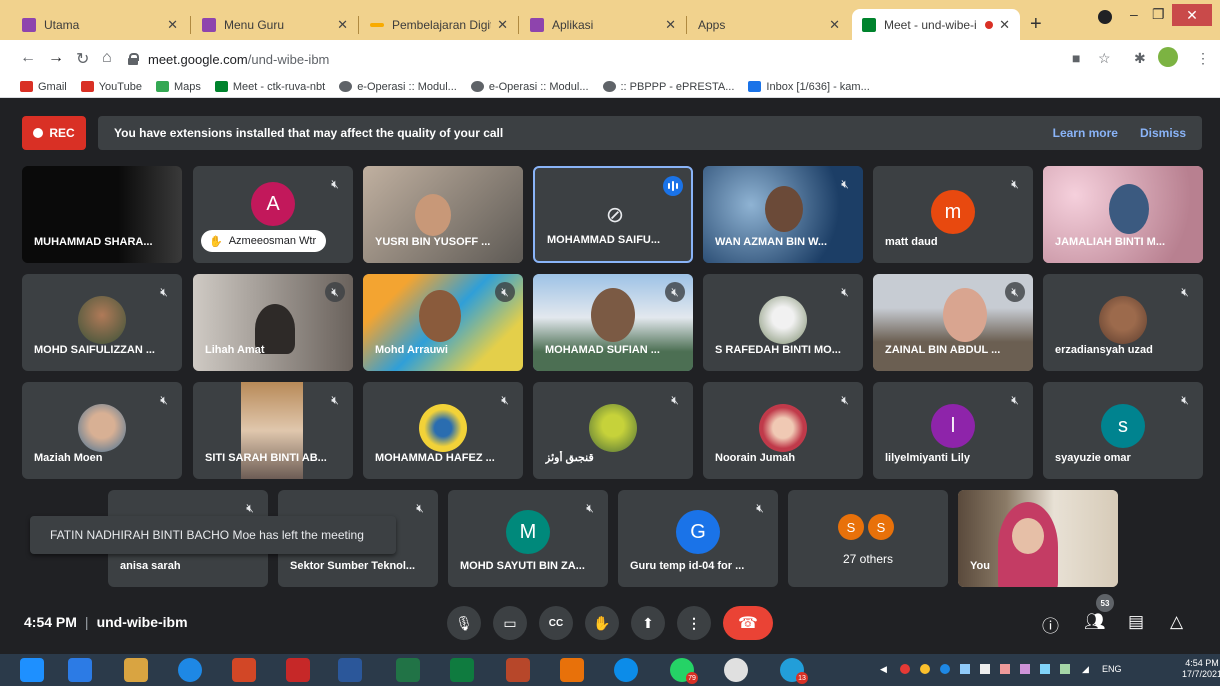 The width and height of the screenshot is (1220, 686). Describe the element at coordinates (626, 670) in the screenshot. I see `edge-icon` at that location.